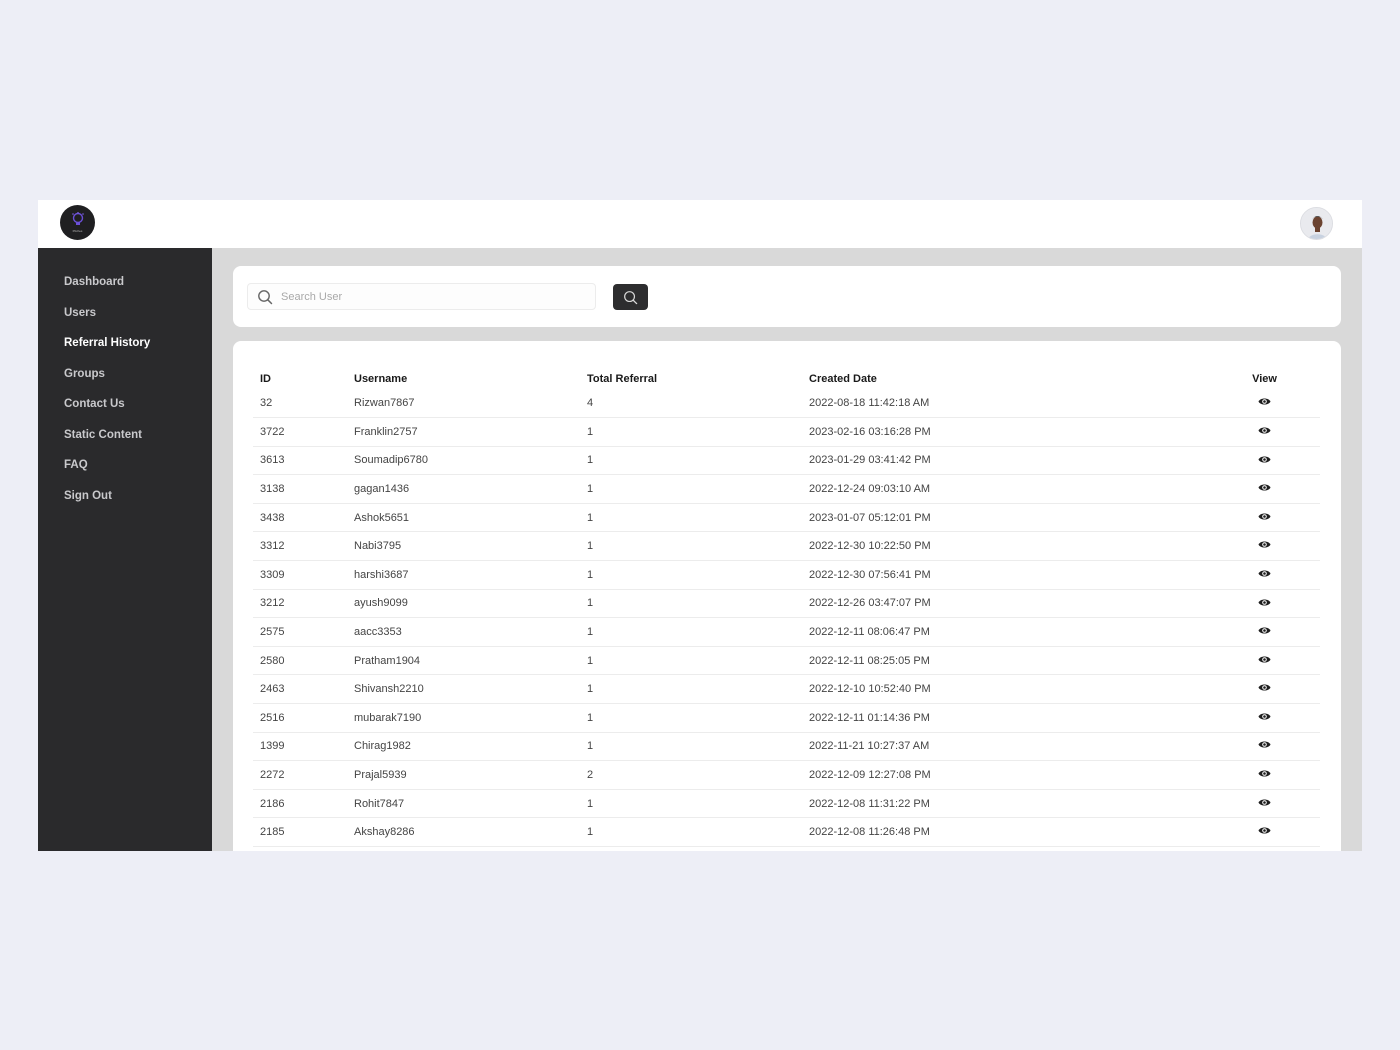  Describe the element at coordinates (1009, 461) in the screenshot. I see `cell-created-date: 2023-01-29 03:41:42 PM` at that location.